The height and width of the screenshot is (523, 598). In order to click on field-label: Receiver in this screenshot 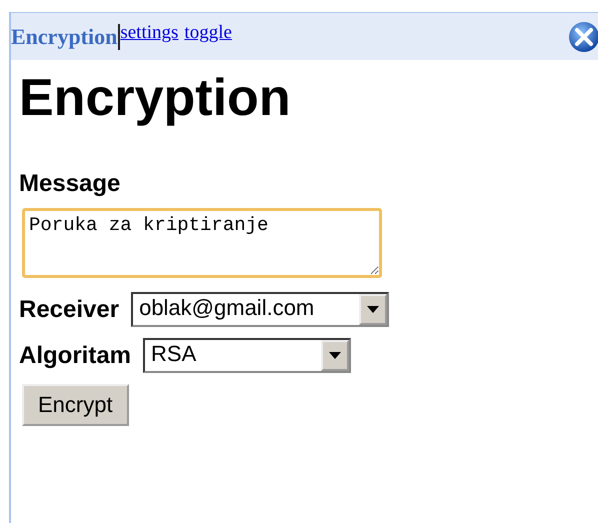, I will do `click(69, 310)`.